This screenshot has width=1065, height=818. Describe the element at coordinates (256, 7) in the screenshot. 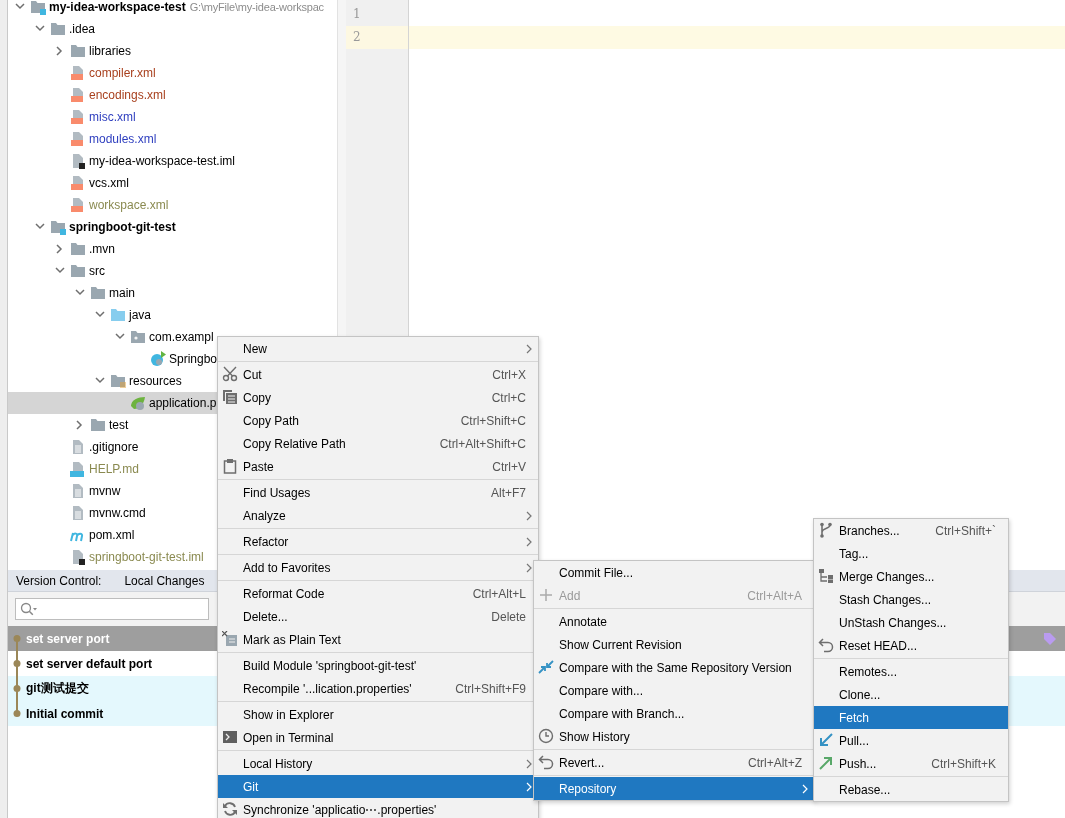

I see `path-label: G:\myFile\my-idea-workspac` at that location.